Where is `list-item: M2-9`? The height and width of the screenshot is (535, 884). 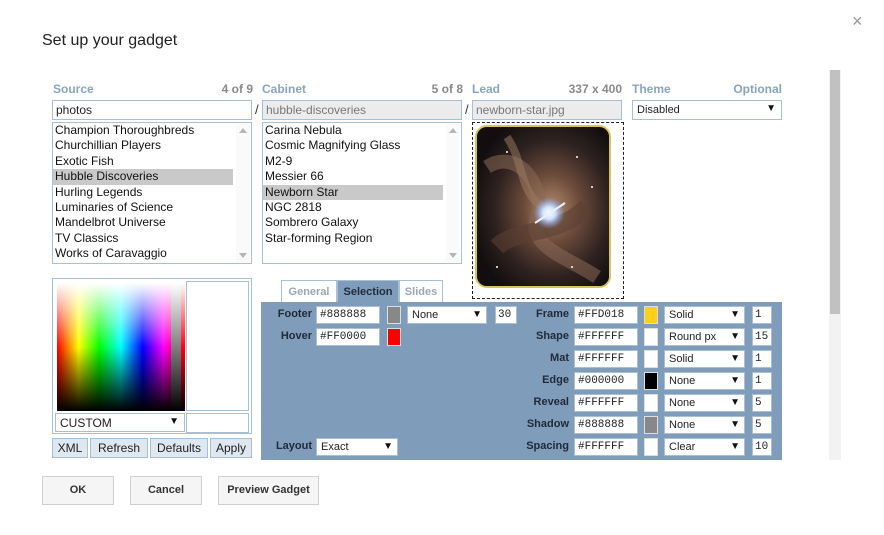
list-item: M2-9 is located at coordinates (362, 161).